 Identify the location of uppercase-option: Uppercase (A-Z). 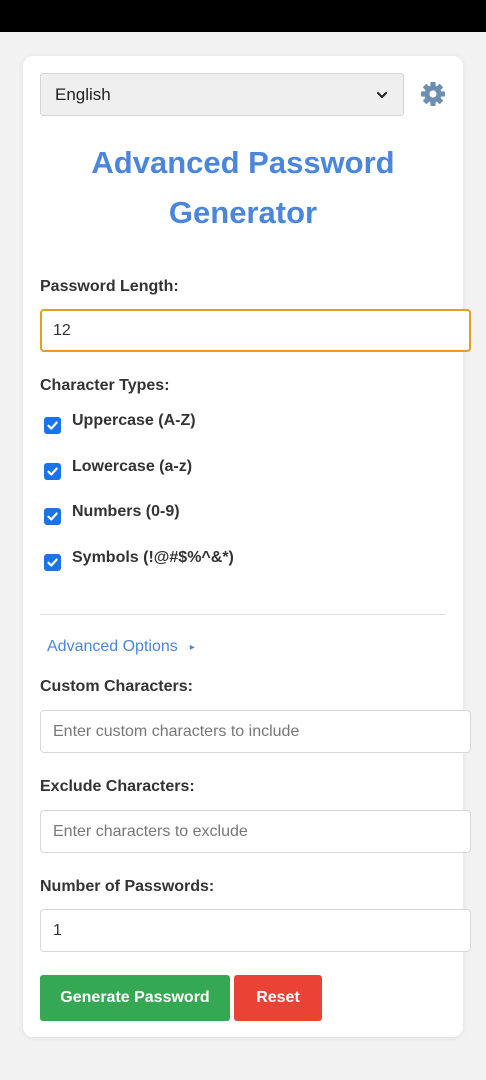
(120, 423).